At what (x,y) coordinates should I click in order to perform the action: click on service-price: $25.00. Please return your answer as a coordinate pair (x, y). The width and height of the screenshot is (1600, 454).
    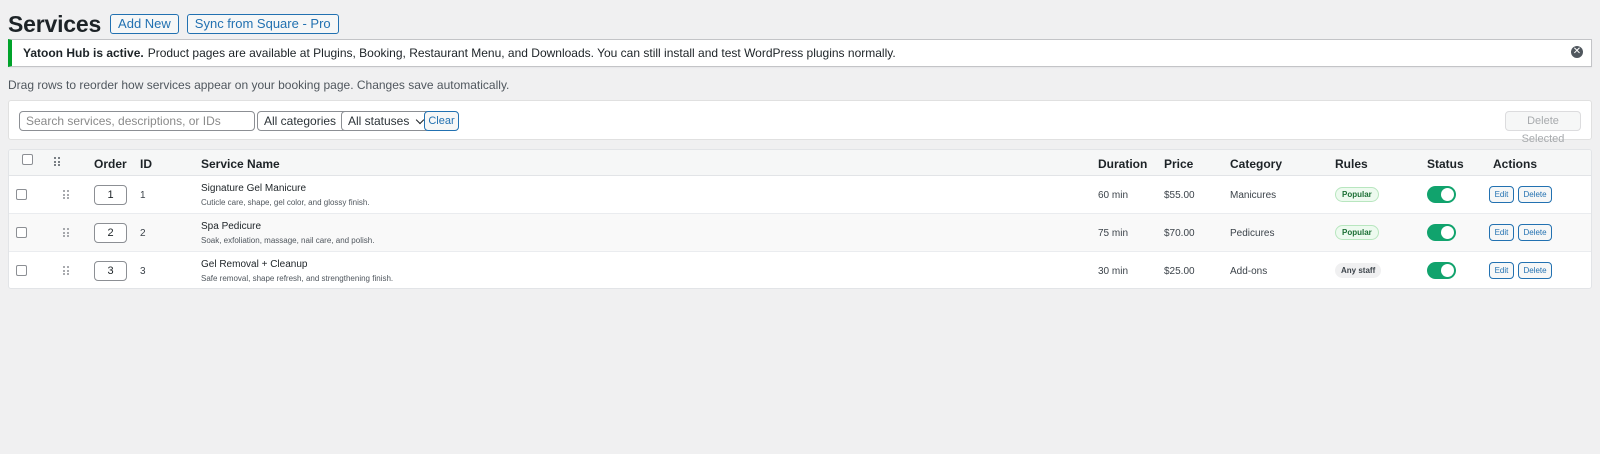
    Looking at the image, I should click on (1179, 271).